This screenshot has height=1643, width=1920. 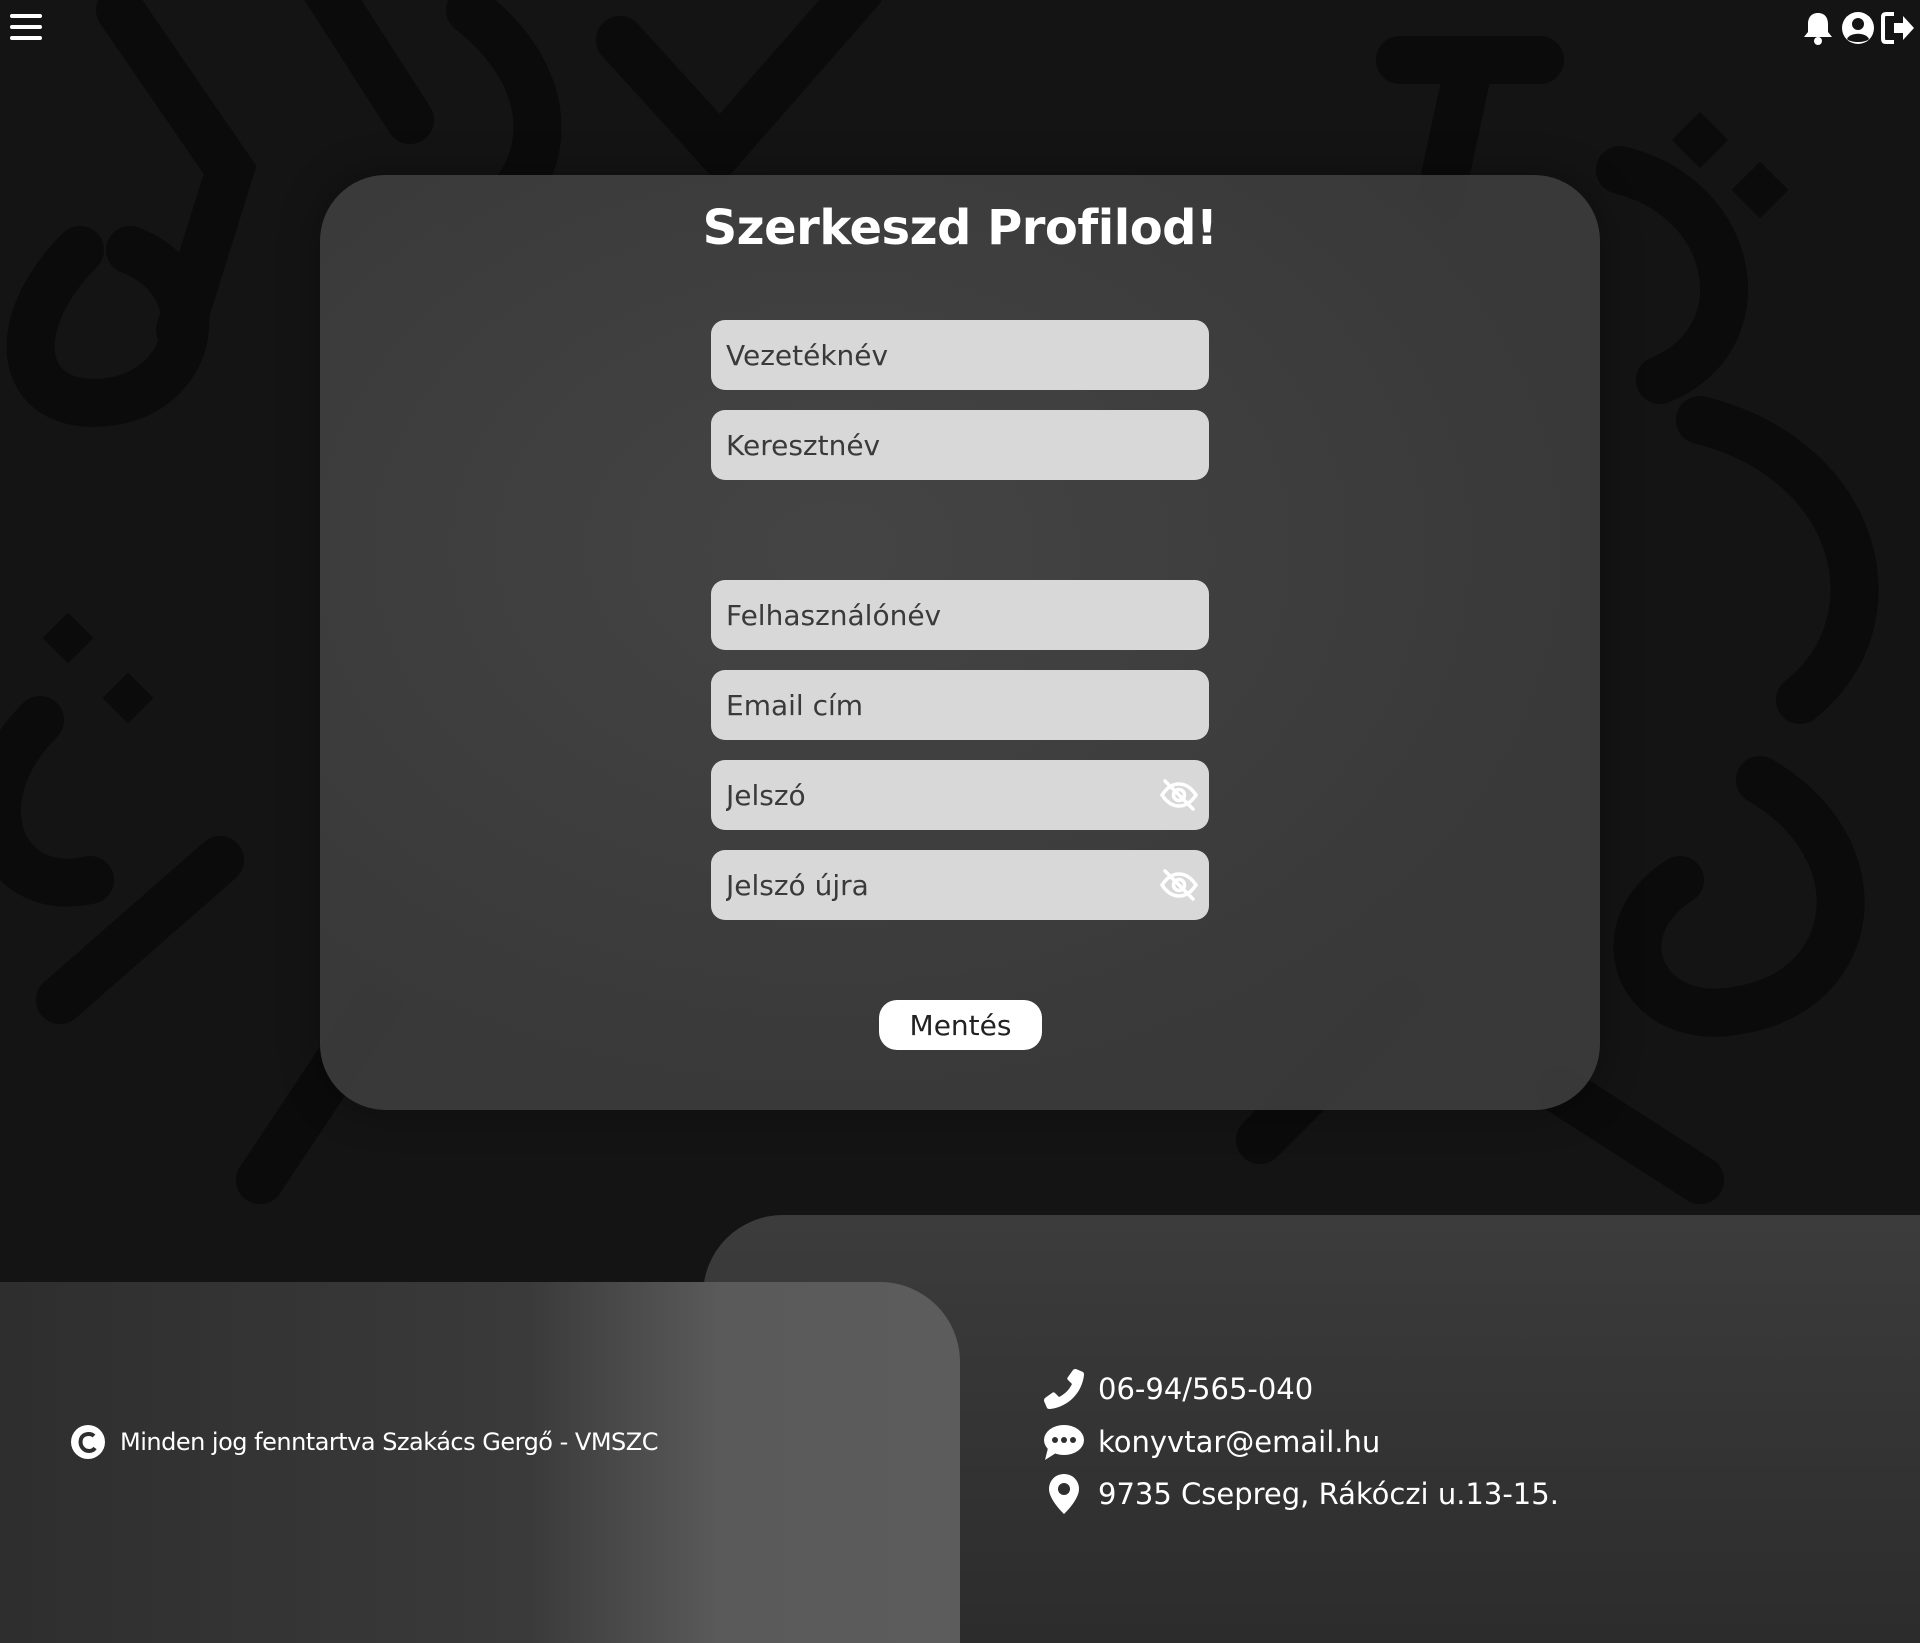 I want to click on top-icons, so click(x=1858, y=28).